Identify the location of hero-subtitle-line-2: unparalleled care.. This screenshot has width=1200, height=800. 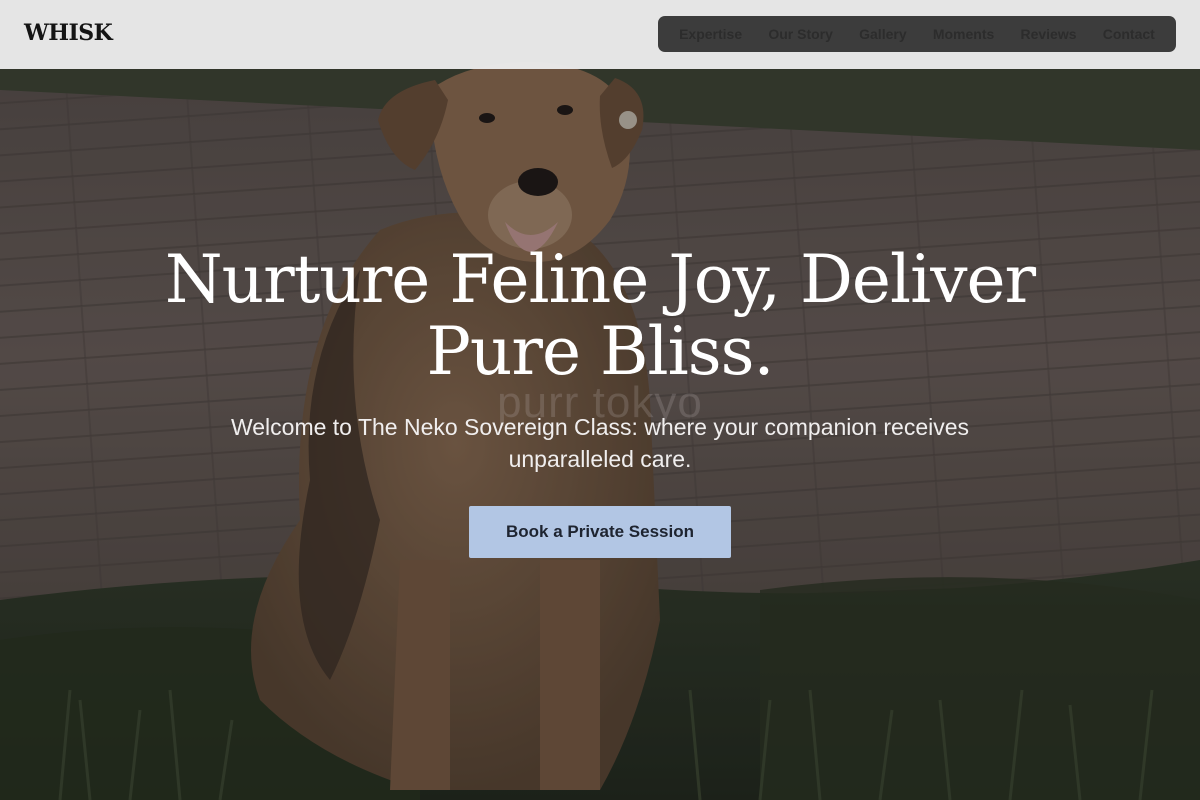
(600, 459).